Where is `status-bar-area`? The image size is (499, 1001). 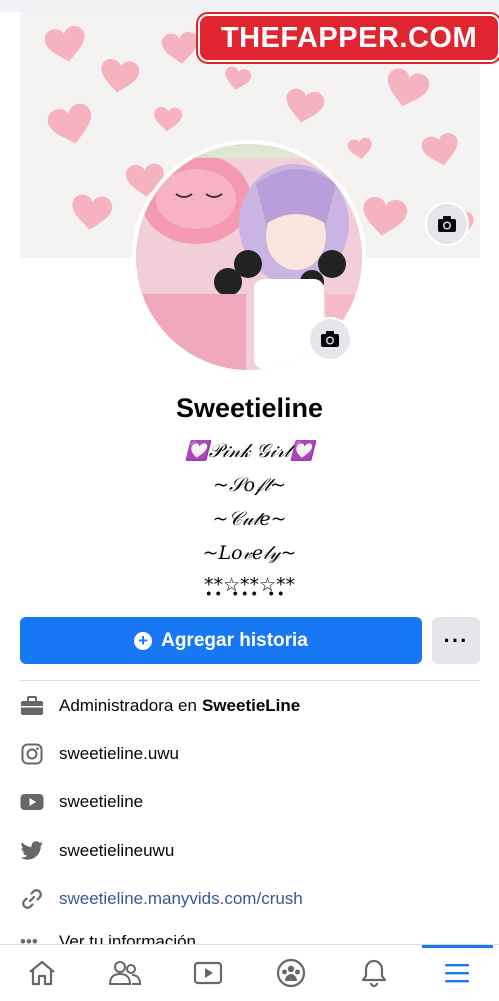 status-bar-area is located at coordinates (249, 6).